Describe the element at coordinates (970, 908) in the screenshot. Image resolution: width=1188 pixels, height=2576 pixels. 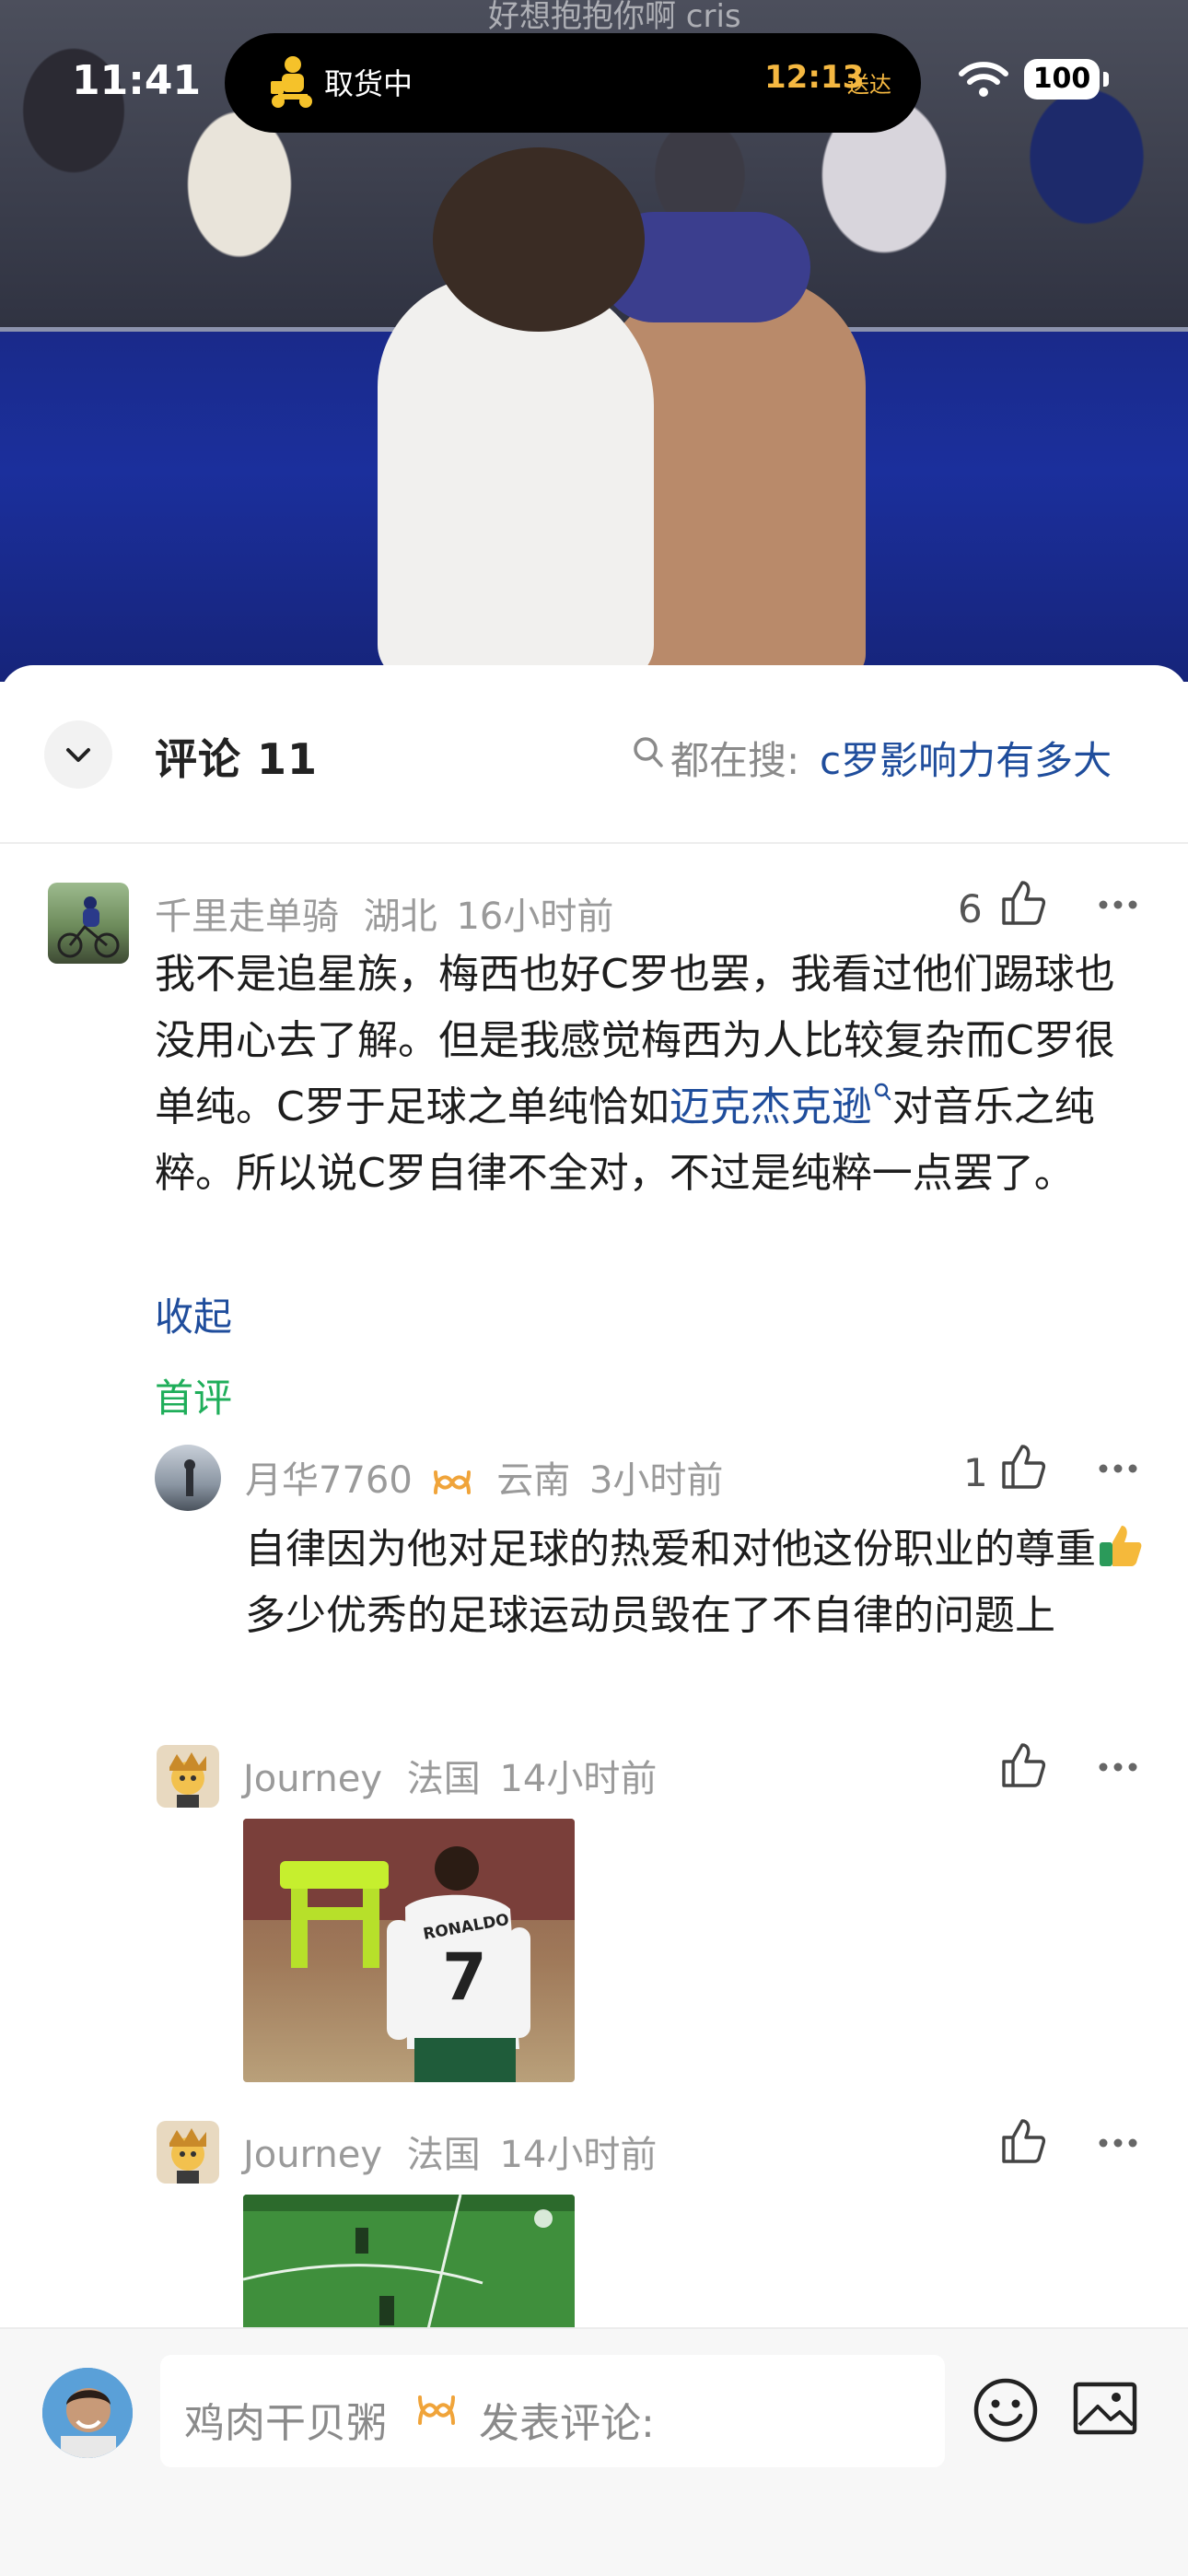
I see `comment-like-count: 6` at that location.